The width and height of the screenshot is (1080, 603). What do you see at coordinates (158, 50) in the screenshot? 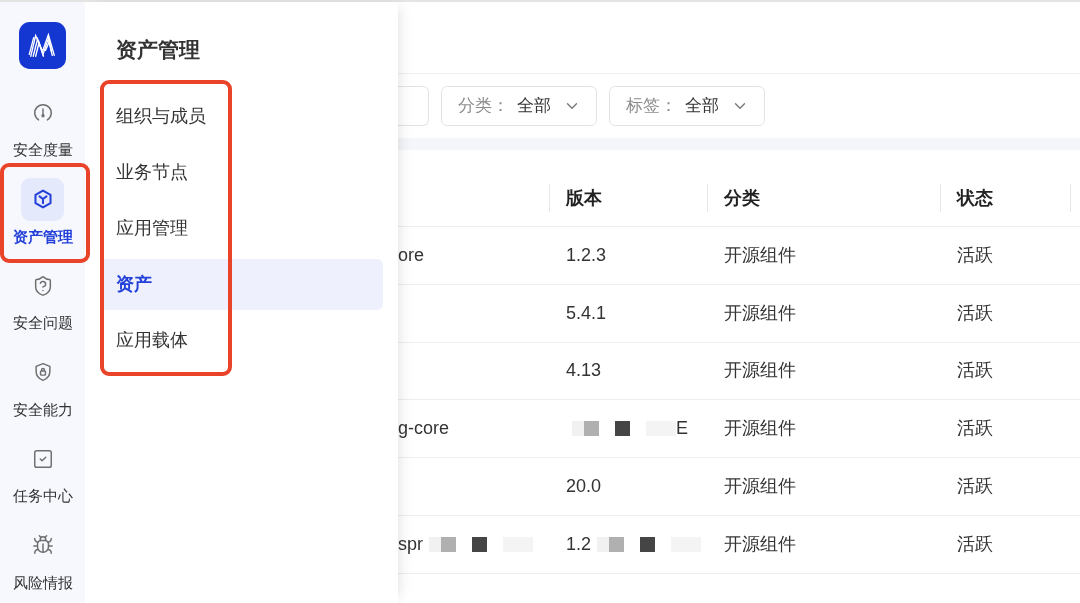
I see `panel-title: 资产管理` at bounding box center [158, 50].